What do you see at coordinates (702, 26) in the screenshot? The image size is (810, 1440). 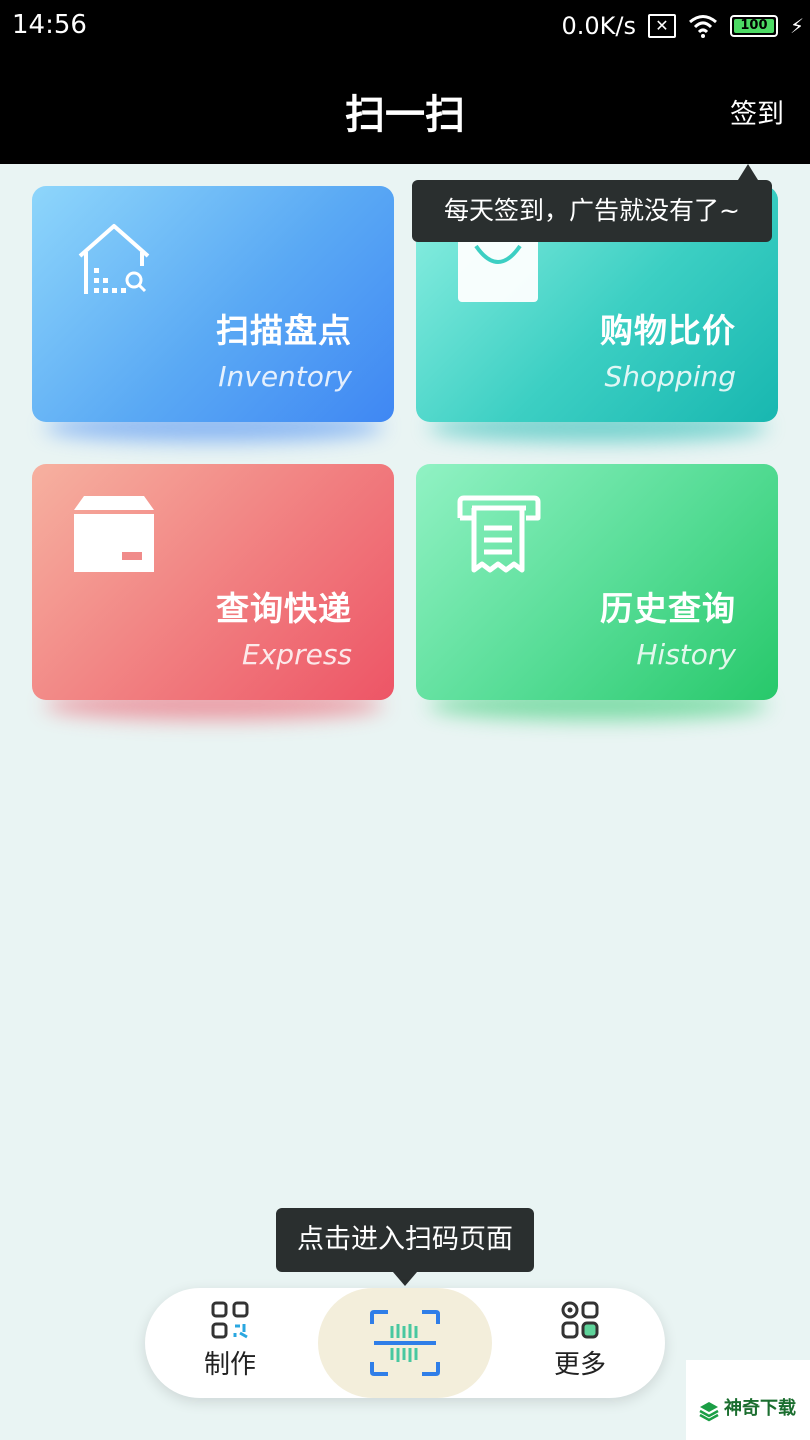 I see `wifi-icon` at bounding box center [702, 26].